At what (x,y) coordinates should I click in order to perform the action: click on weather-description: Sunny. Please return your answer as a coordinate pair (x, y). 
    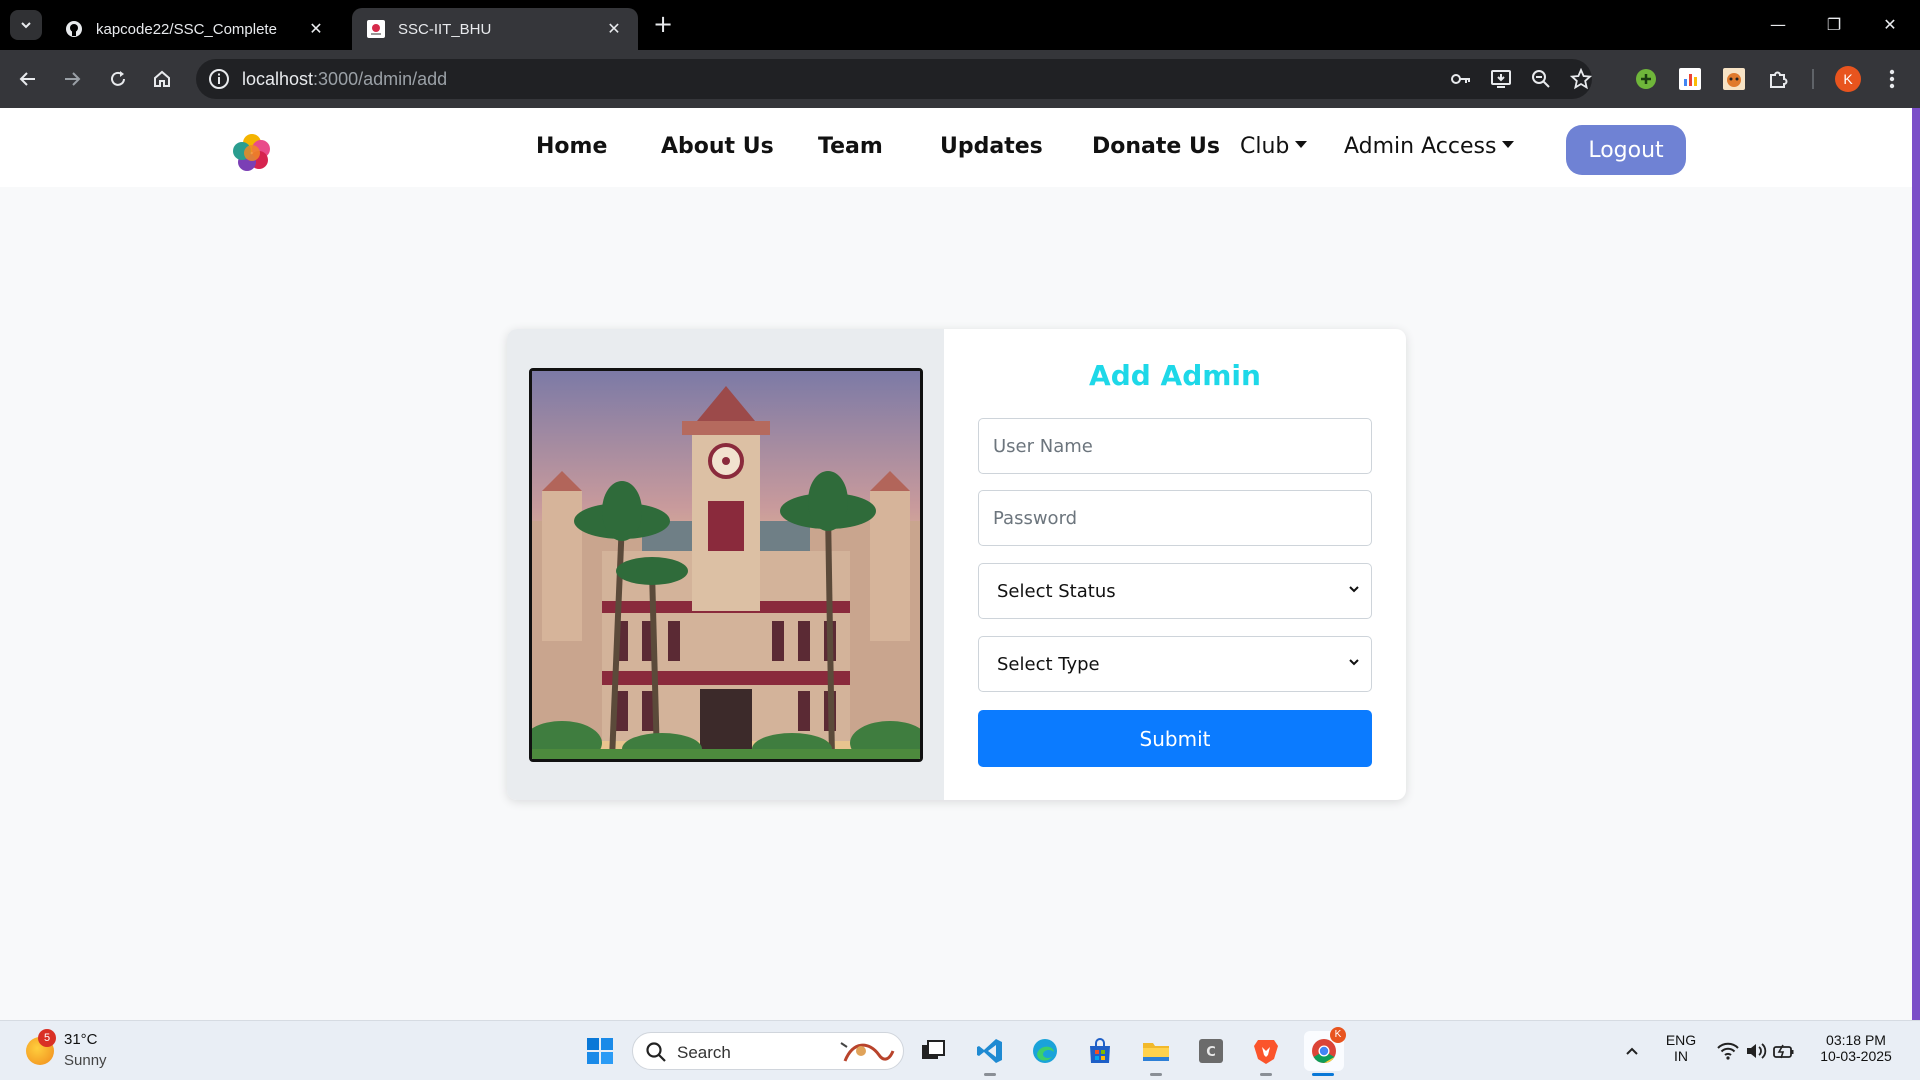
    Looking at the image, I should click on (85, 1060).